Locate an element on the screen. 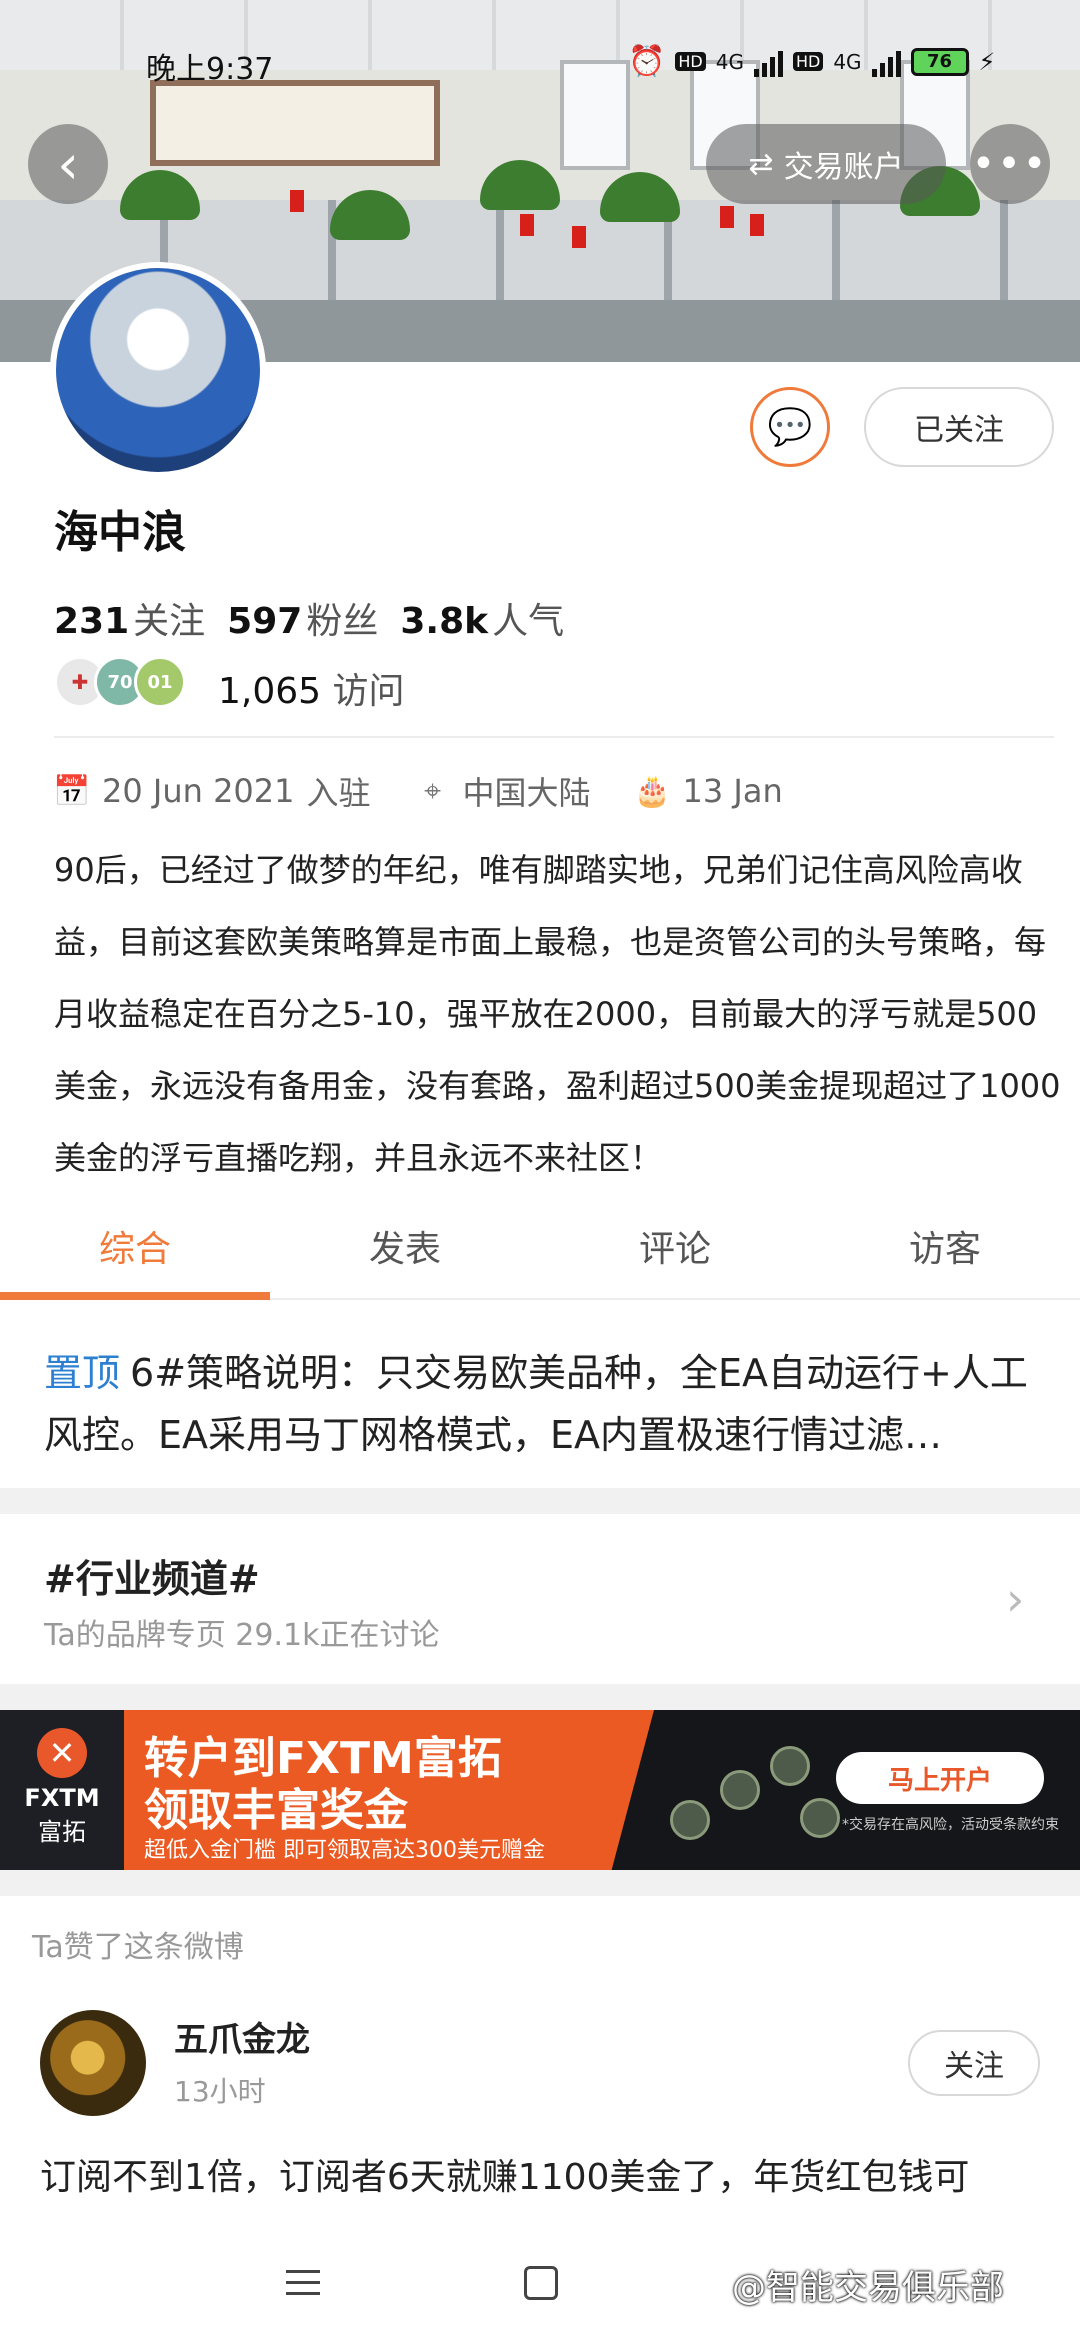 The height and width of the screenshot is (2340, 1080). channel-title: #行业频道# is located at coordinates (152, 1579).